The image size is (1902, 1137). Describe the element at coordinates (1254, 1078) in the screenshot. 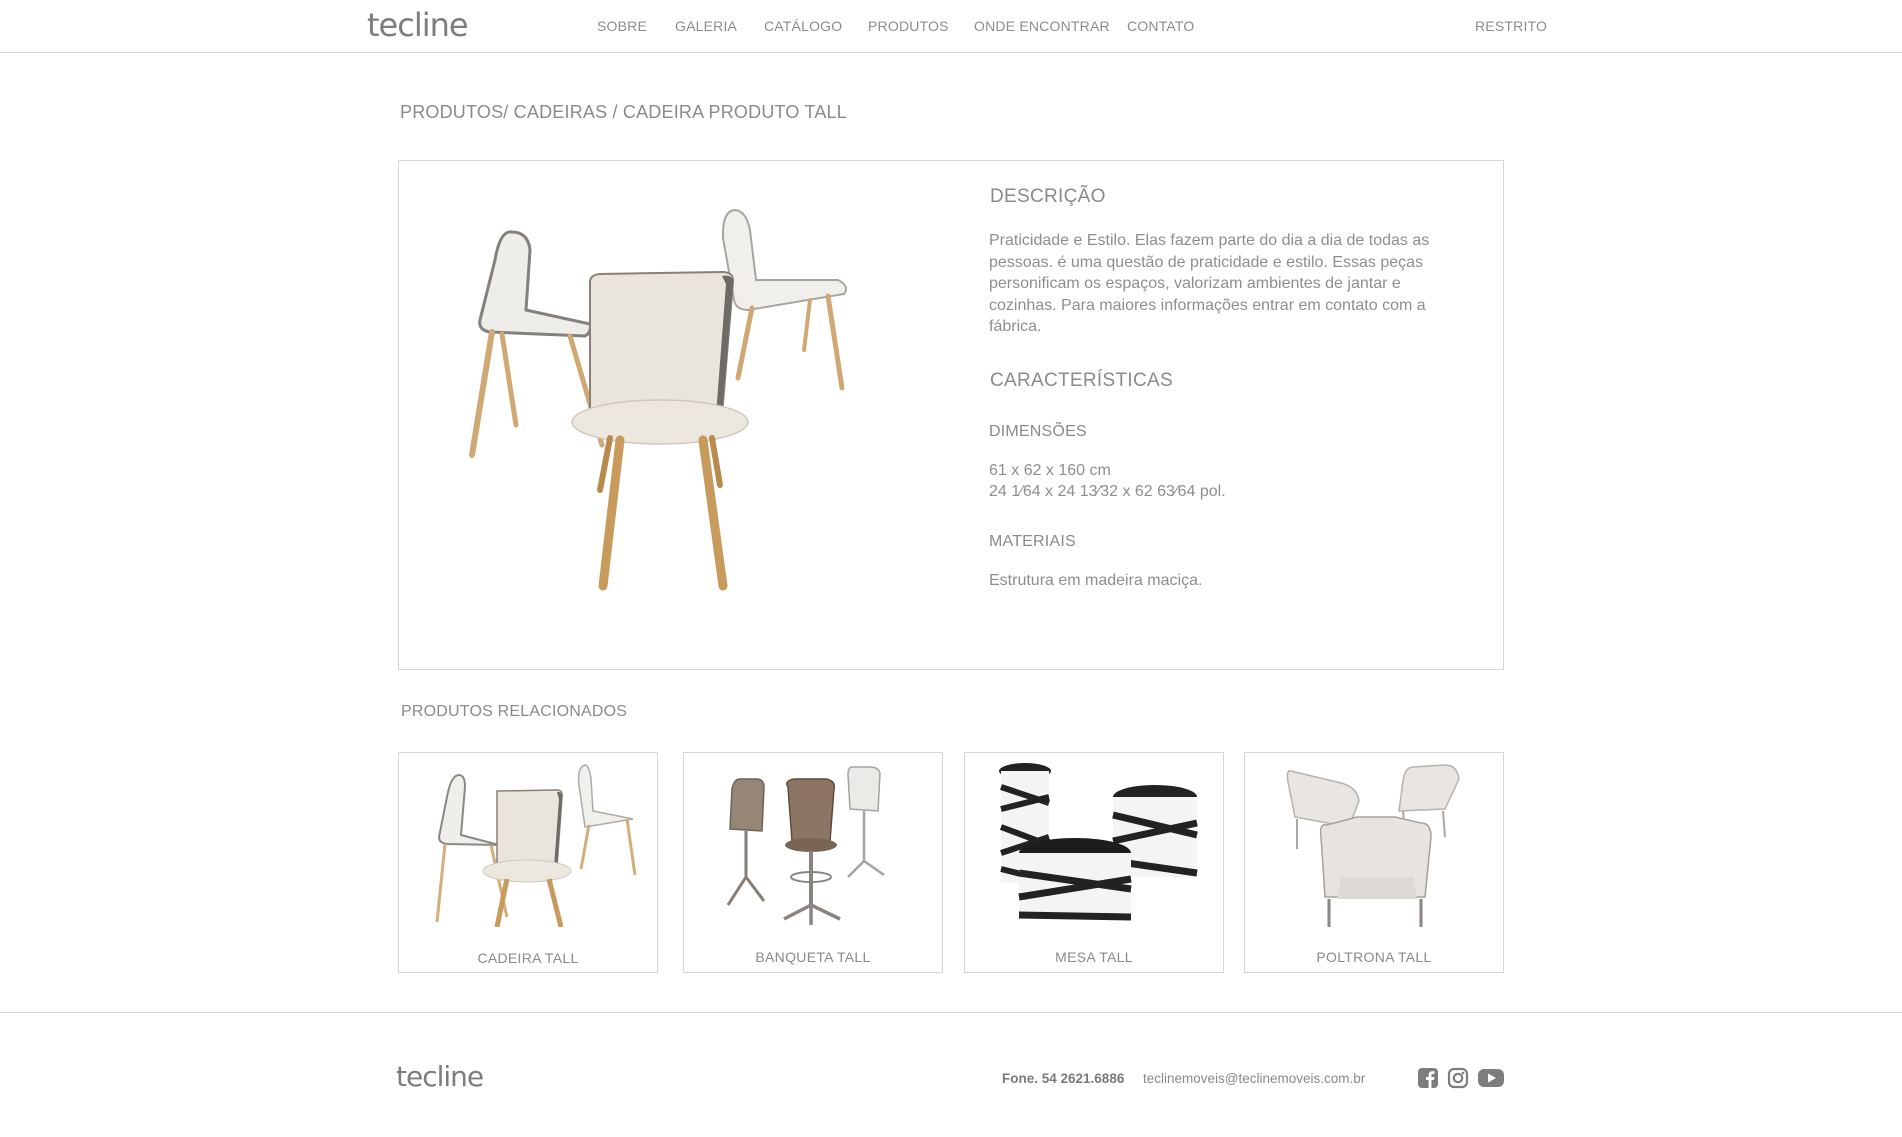

I see `footer-email-link: teclinemoveis@teclinemoveis.com.br` at that location.